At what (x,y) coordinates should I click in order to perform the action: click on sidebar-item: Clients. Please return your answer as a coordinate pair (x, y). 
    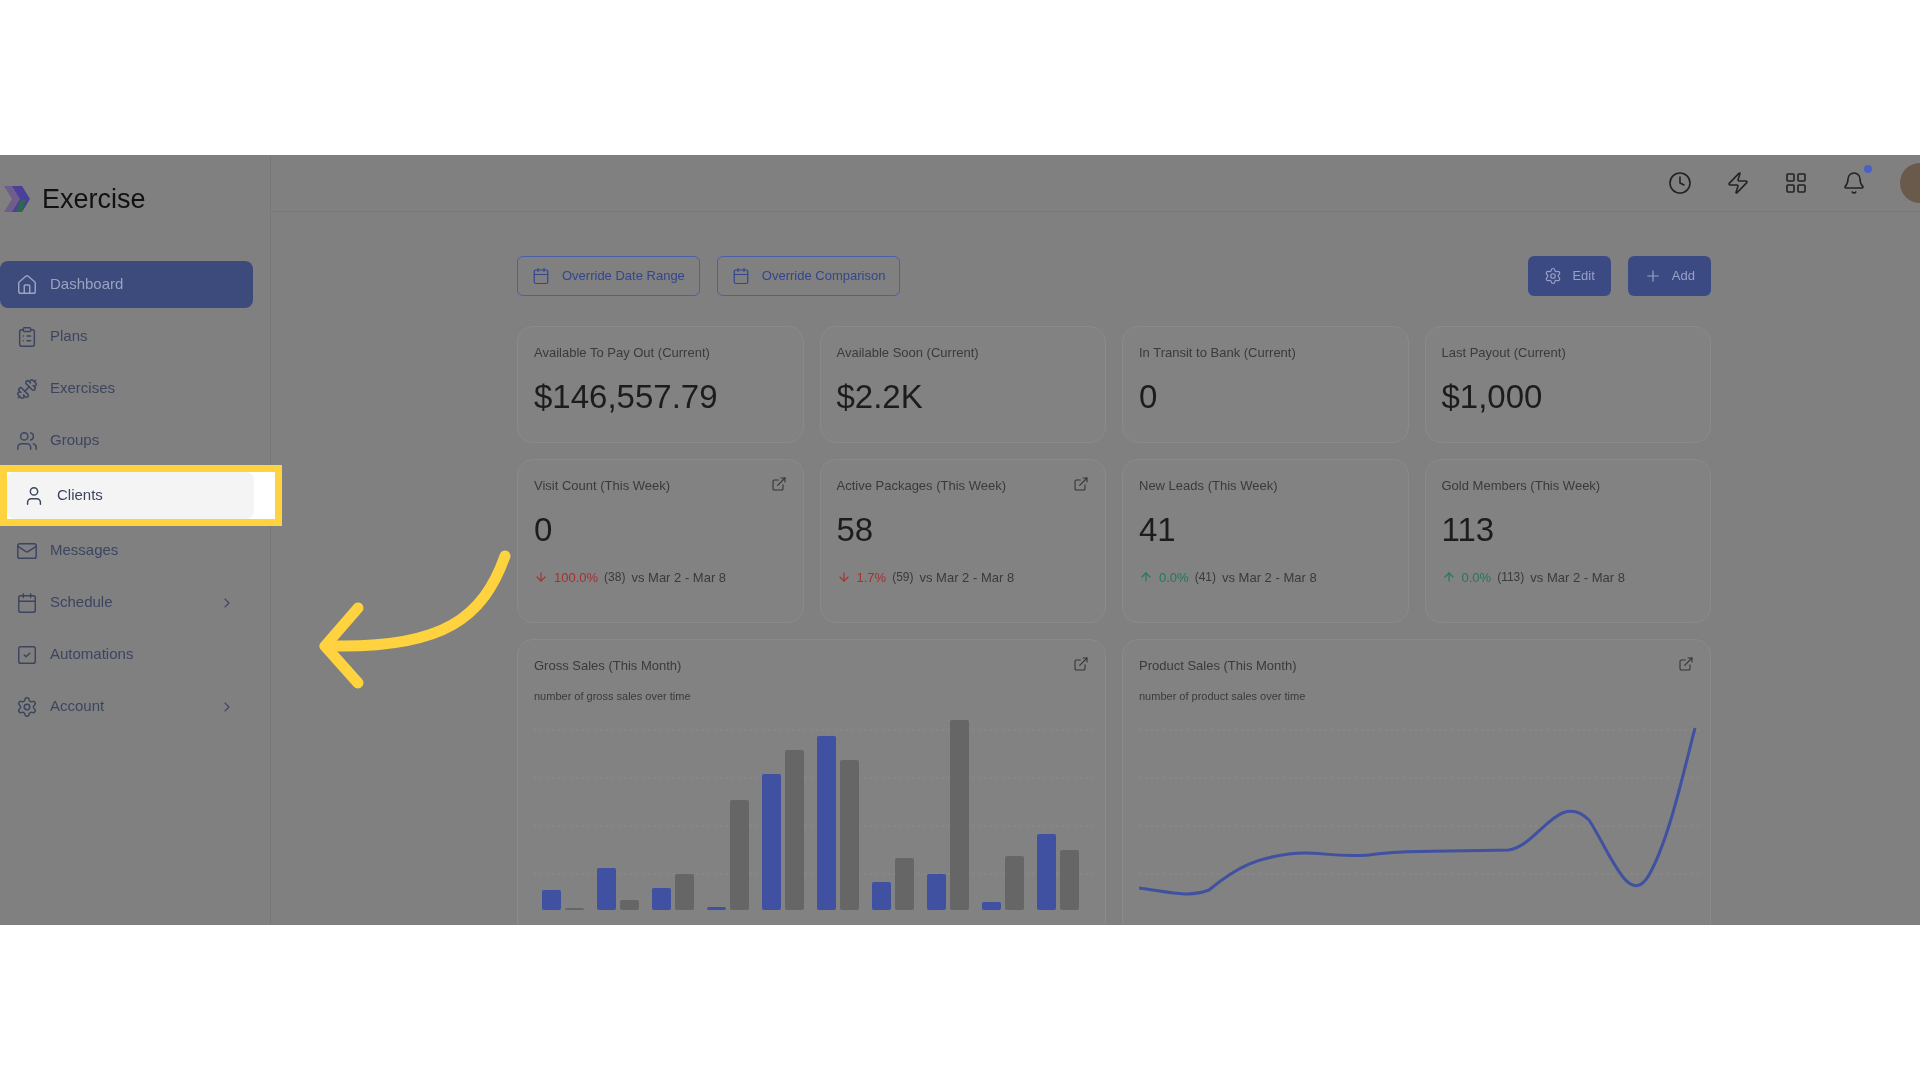
    Looking at the image, I should click on (130, 495).